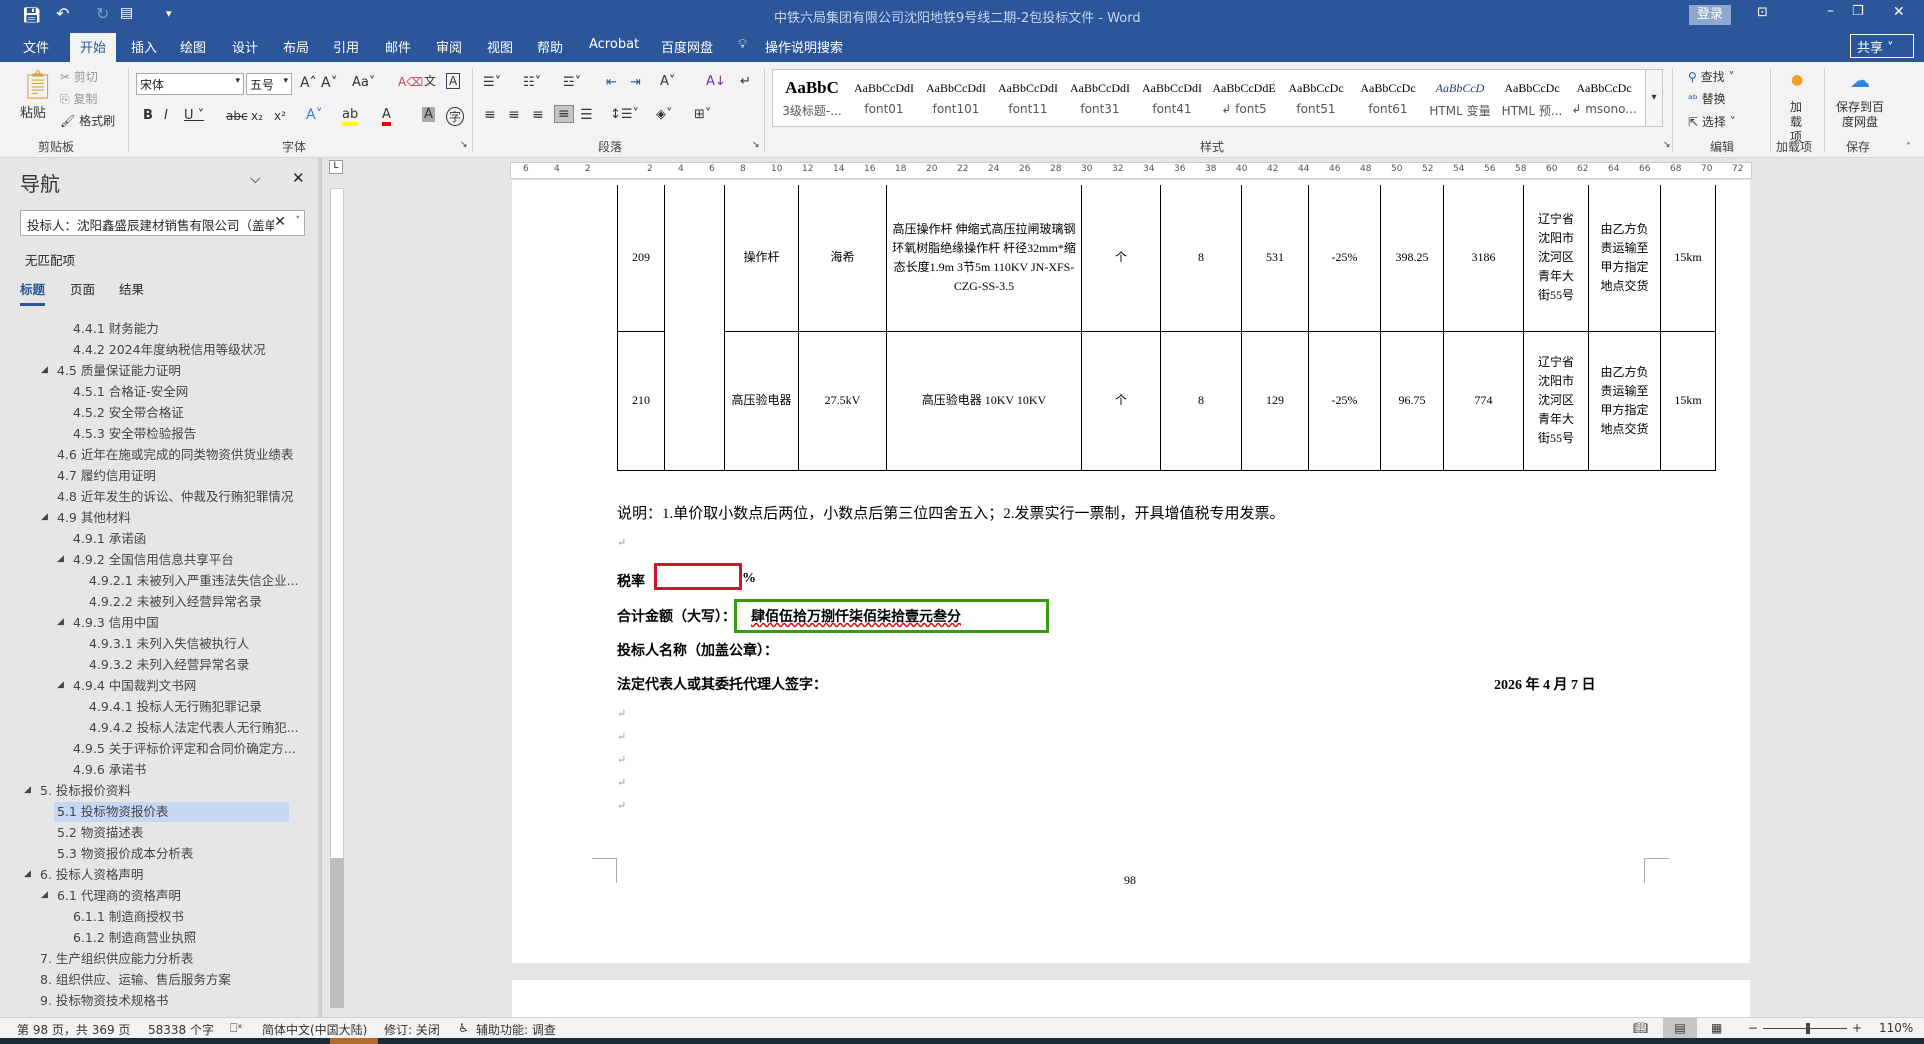 This screenshot has width=1924, height=1044. What do you see at coordinates (464, 145) in the screenshot?
I see `font-dialog-launcher-icon: ↘` at bounding box center [464, 145].